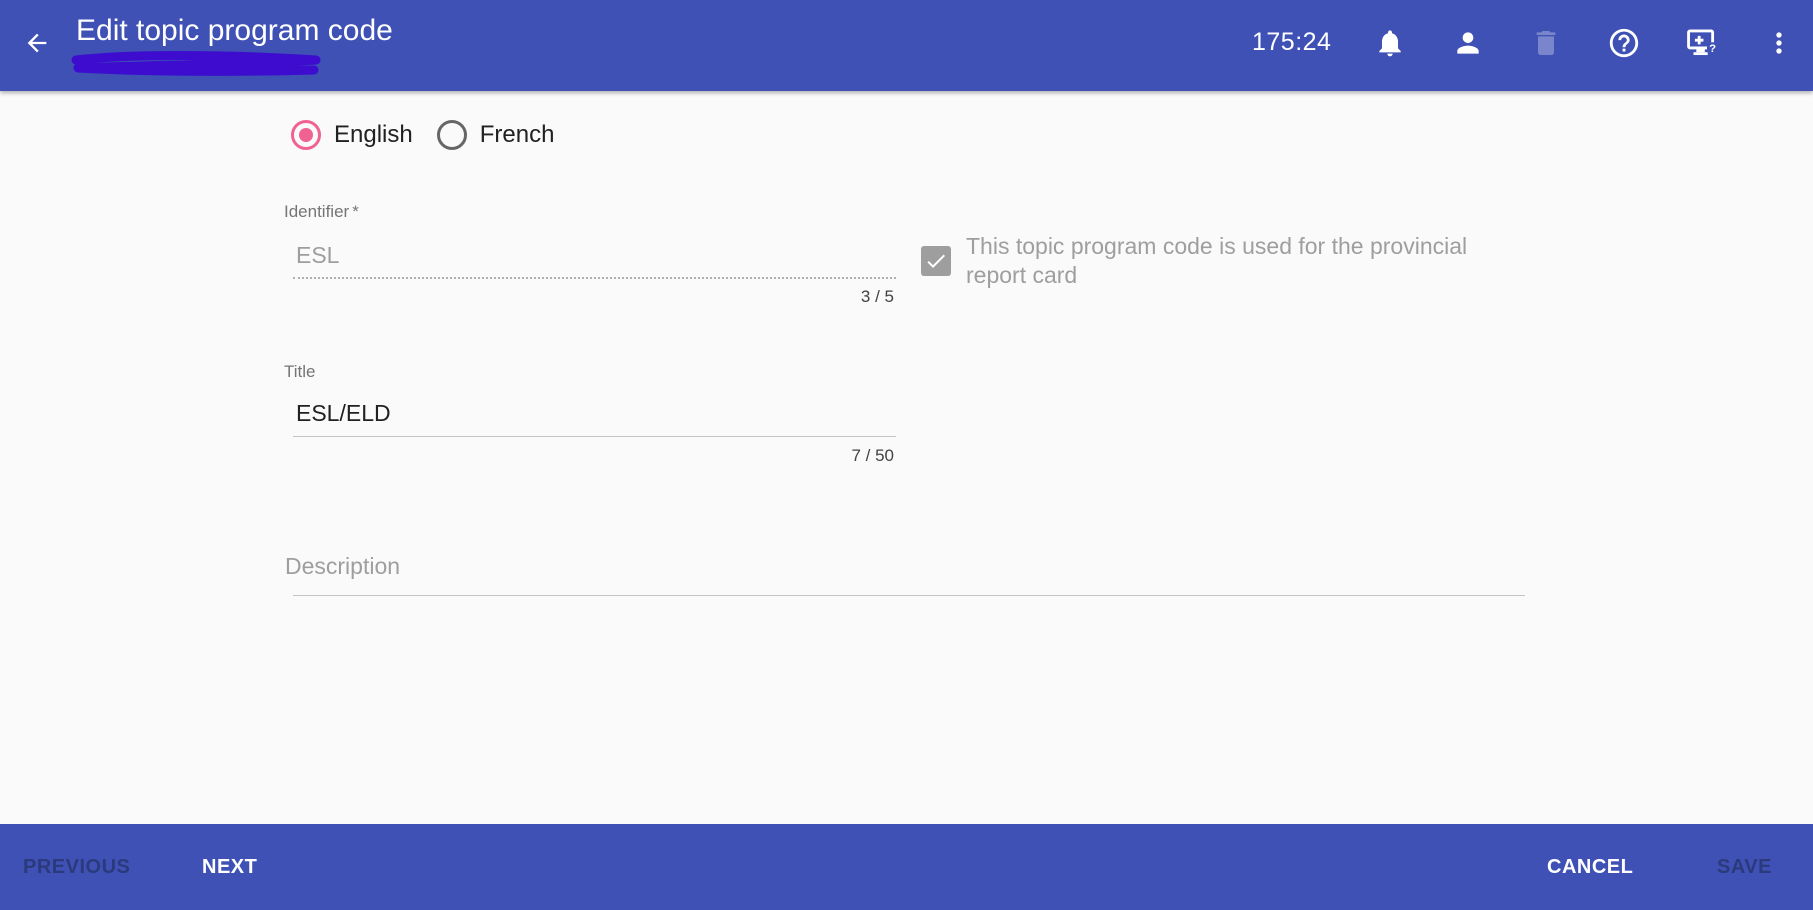 Image resolution: width=1813 pixels, height=910 pixels. Describe the element at coordinates (229, 867) in the screenshot. I see `next-button: NEXT` at that location.